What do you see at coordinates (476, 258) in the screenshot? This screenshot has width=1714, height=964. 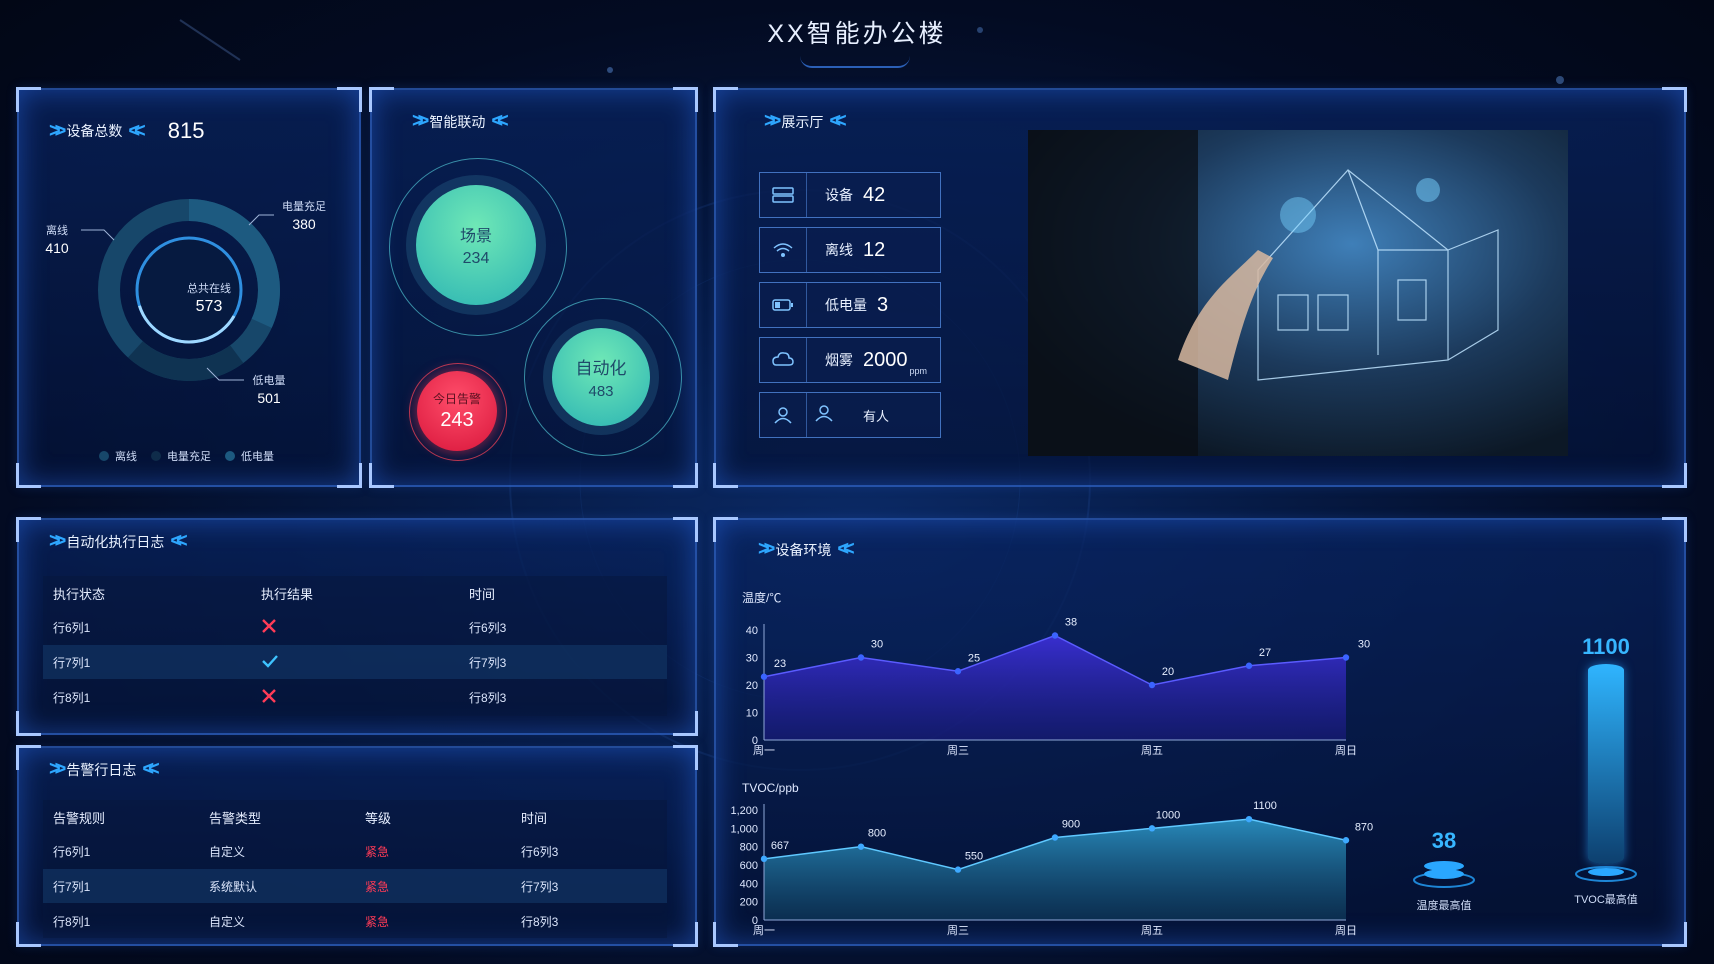 I see `scene-value: 234` at bounding box center [476, 258].